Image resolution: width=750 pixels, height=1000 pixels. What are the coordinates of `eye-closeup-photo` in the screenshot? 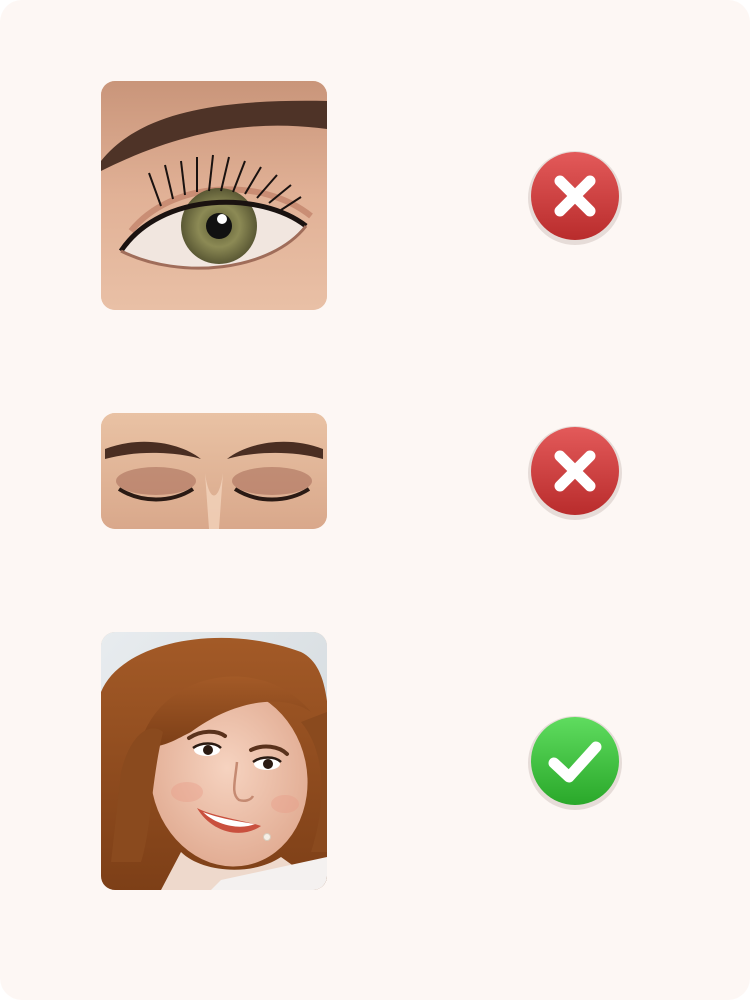 It's located at (214, 195).